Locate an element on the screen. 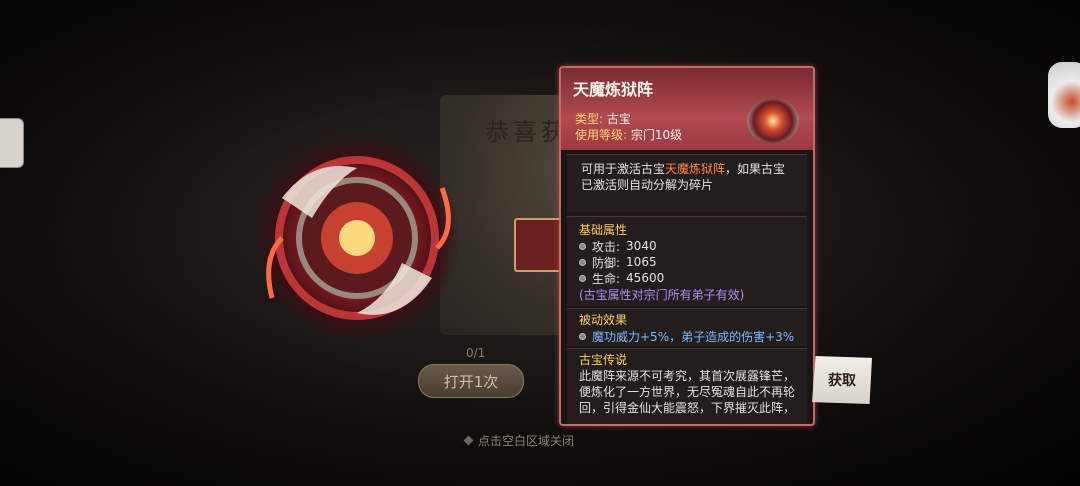 The width and height of the screenshot is (1080, 486). close-hint-text: 点击空白区域关闭 is located at coordinates (526, 441).